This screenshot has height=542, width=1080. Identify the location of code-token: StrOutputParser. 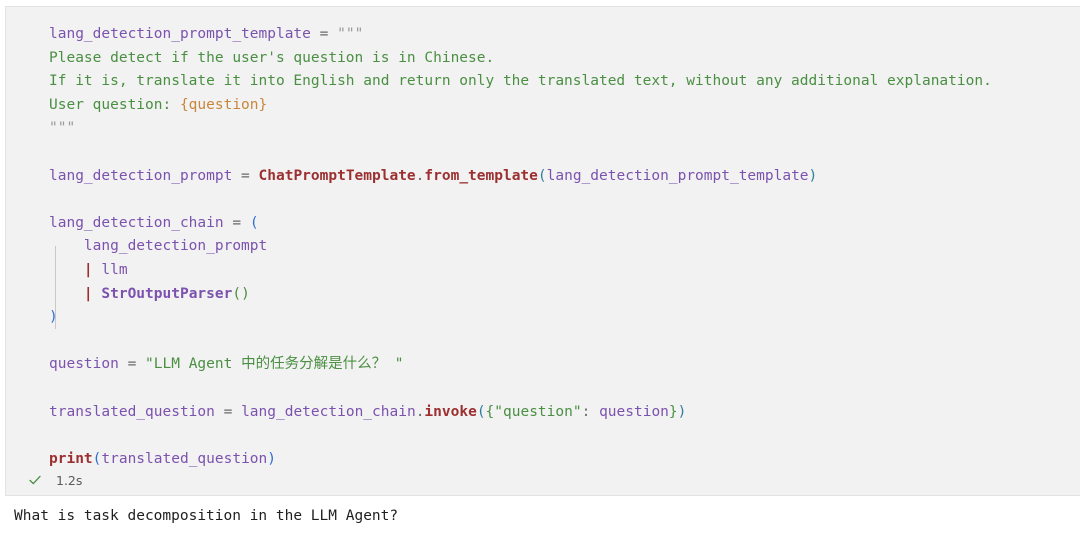
(167, 293).